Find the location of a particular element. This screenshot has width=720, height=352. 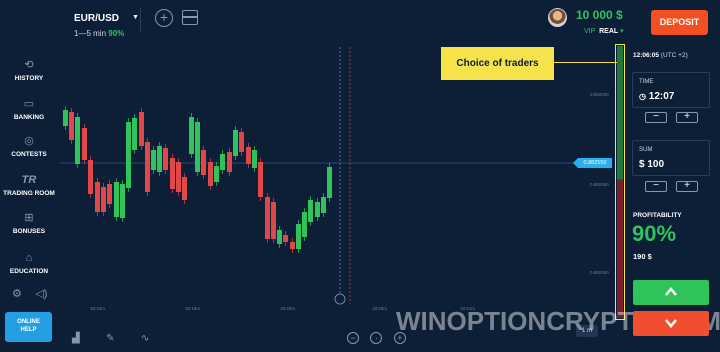

sum-field: SUM $ 100 is located at coordinates (671, 158).